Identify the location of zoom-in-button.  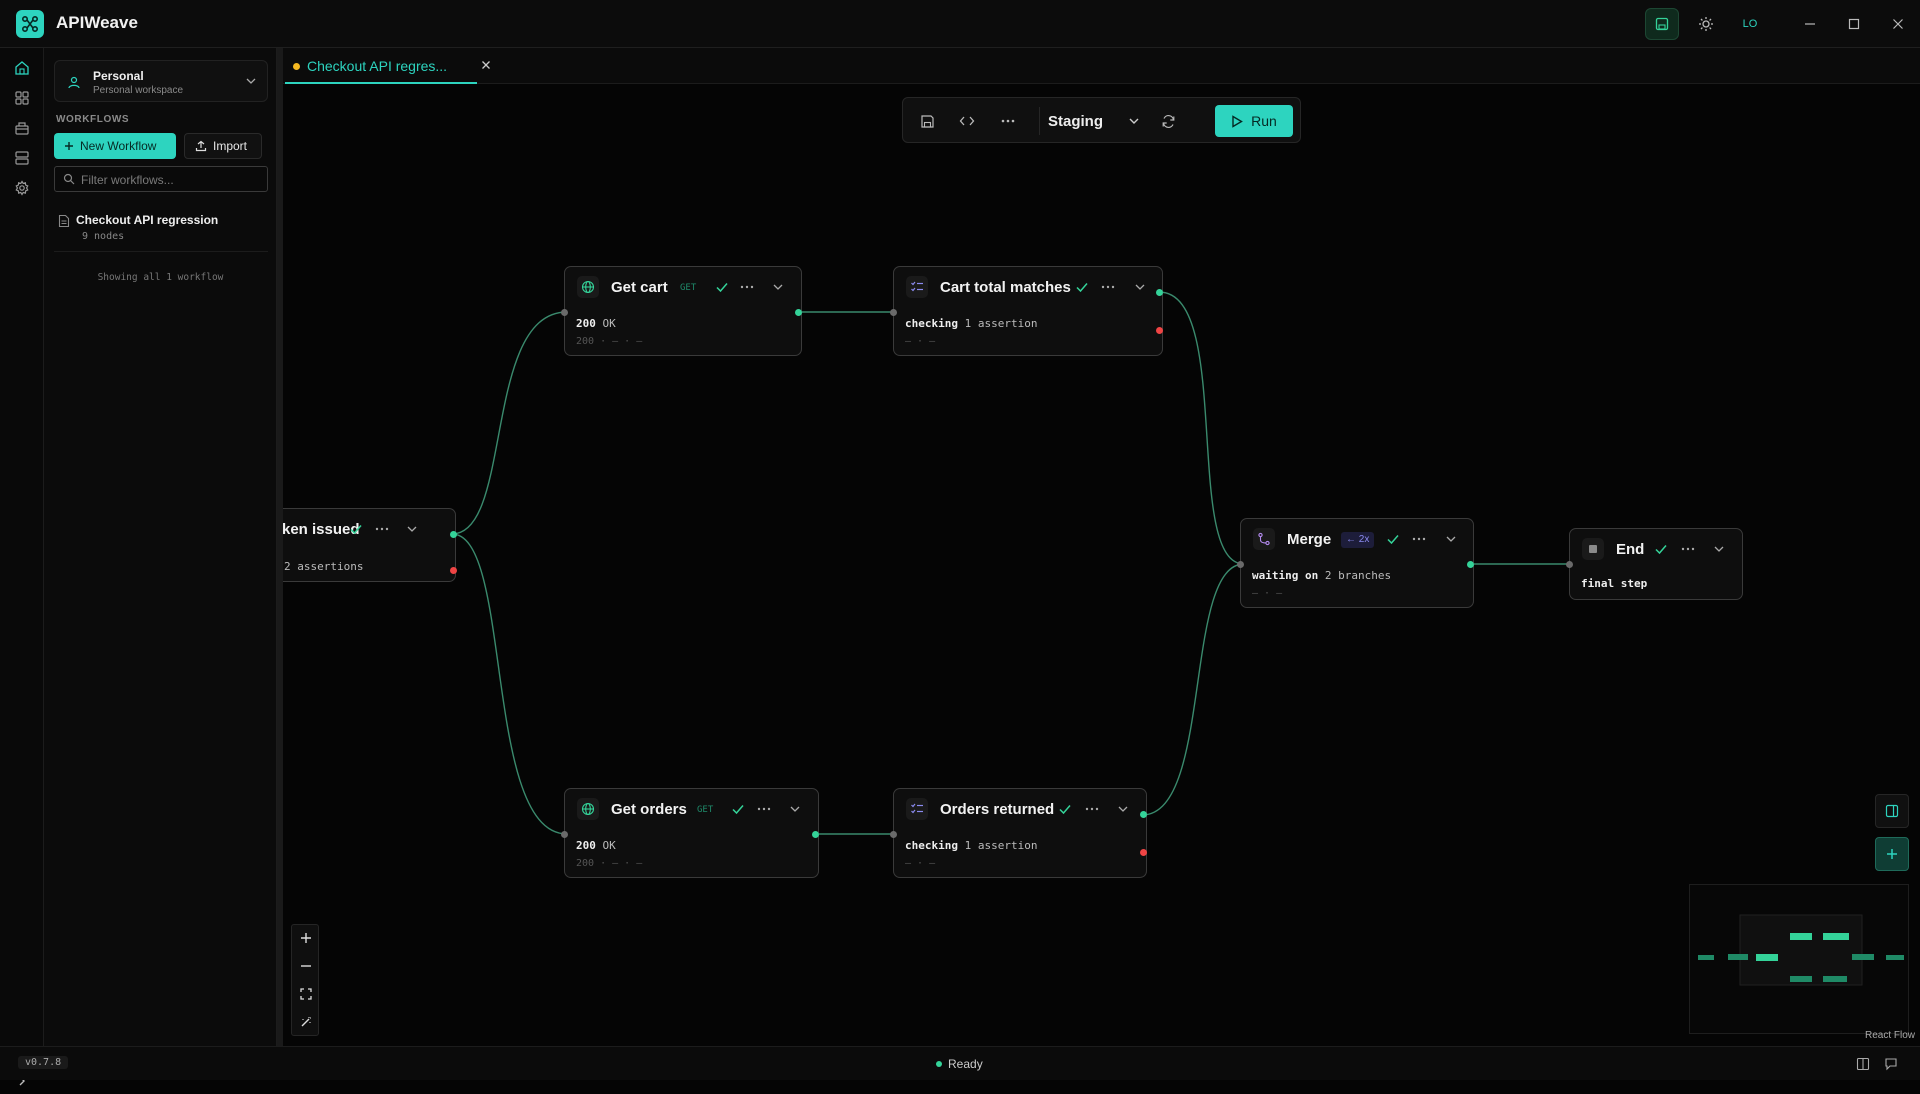
(306, 938).